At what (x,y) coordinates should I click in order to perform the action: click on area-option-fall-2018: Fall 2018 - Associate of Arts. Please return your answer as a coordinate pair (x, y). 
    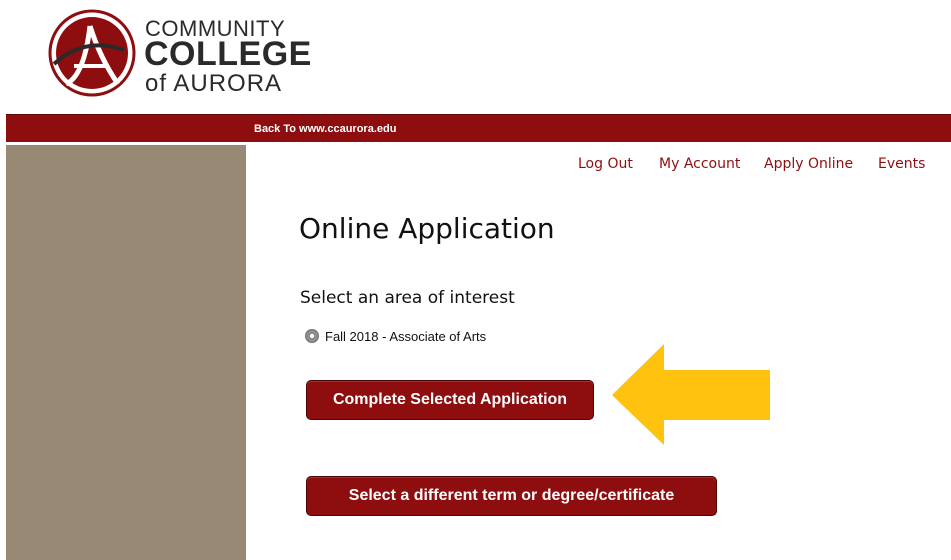
    Looking at the image, I should click on (395, 336).